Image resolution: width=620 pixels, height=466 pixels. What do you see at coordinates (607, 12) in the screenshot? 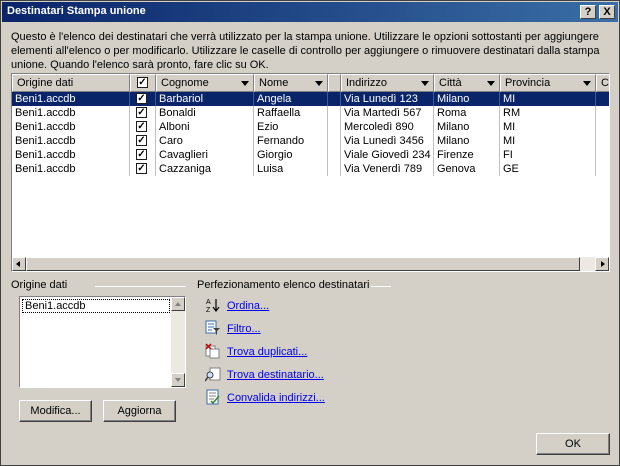
I see `close-button: X` at bounding box center [607, 12].